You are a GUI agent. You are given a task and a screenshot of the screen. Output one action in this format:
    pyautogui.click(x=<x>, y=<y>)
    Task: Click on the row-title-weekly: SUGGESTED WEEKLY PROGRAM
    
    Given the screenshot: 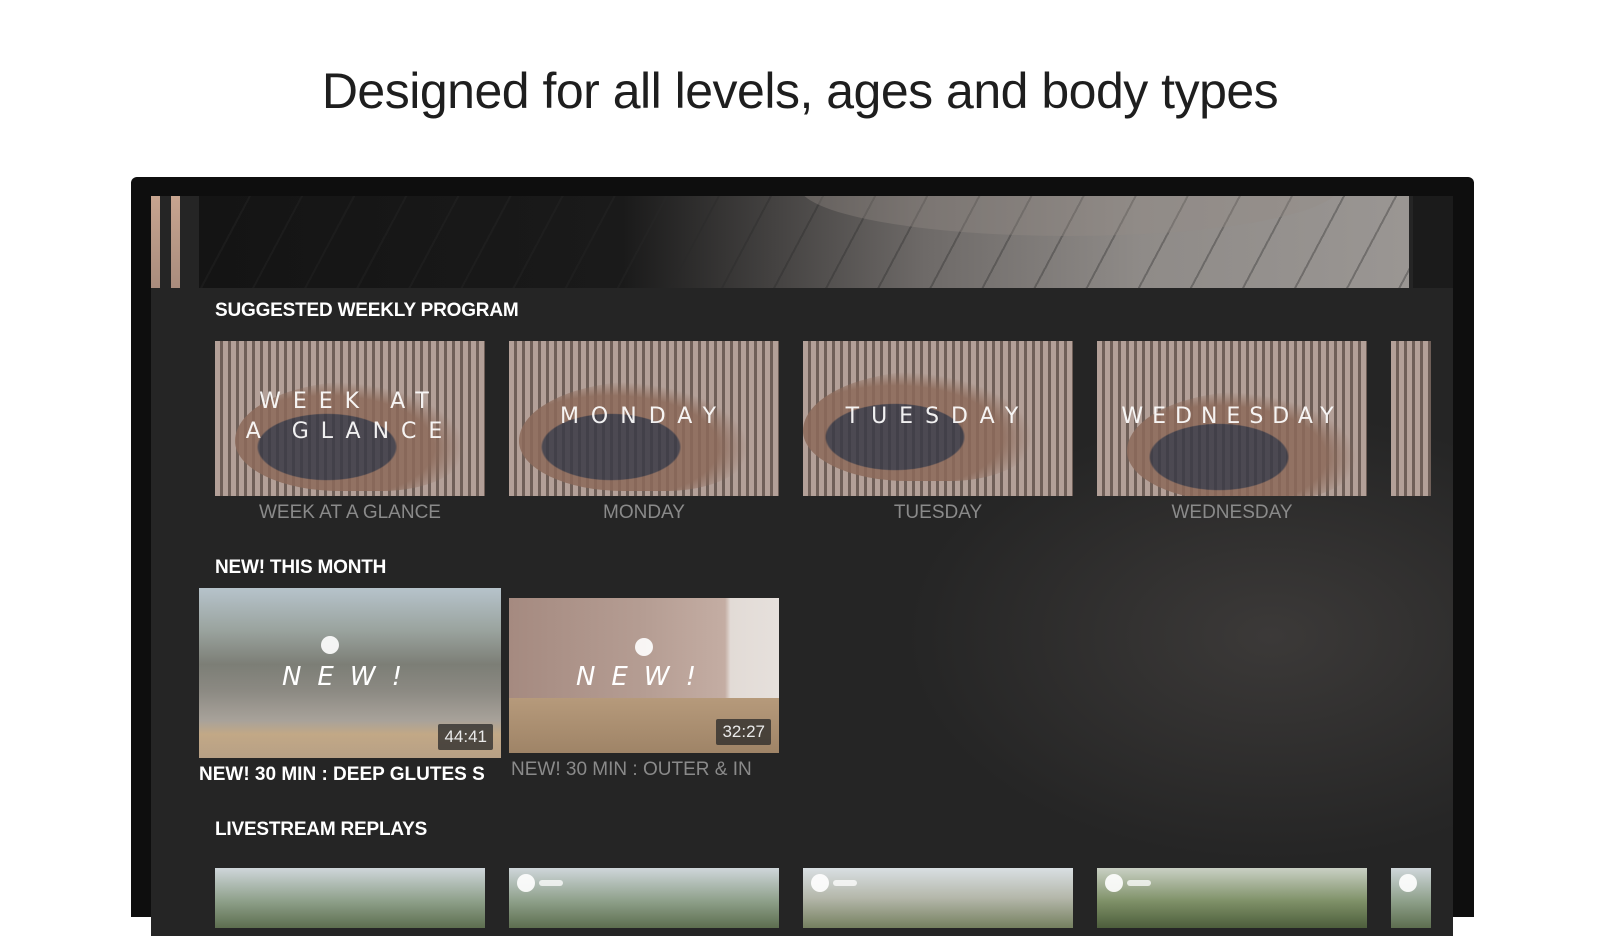 What is the action you would take?
    pyautogui.click(x=367, y=310)
    